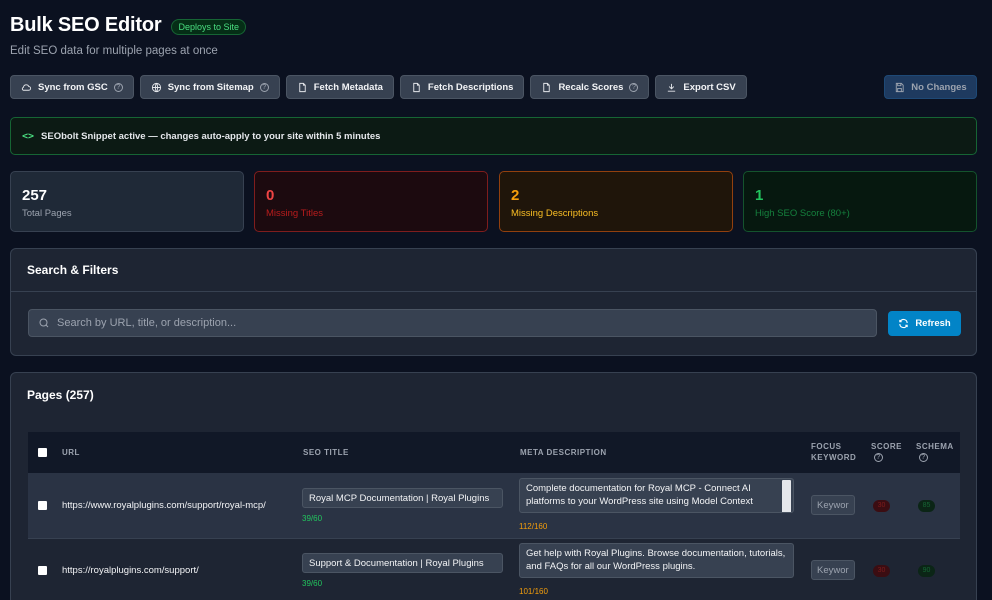 The image size is (992, 600). What do you see at coordinates (826, 446) in the screenshot?
I see `column-header-focus: FOCUS` at bounding box center [826, 446].